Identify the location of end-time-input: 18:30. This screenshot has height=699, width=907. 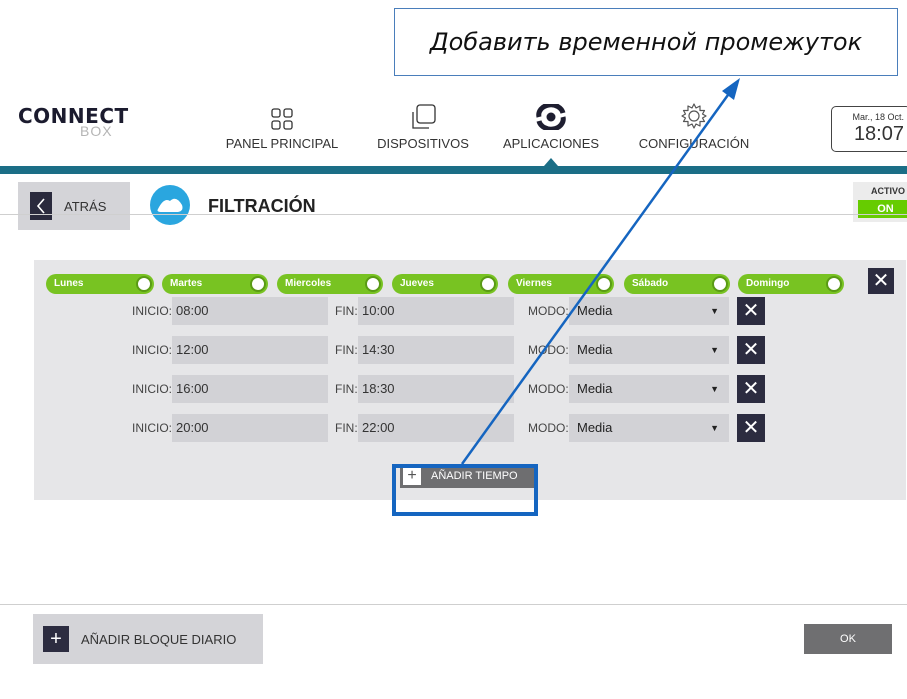
(436, 389).